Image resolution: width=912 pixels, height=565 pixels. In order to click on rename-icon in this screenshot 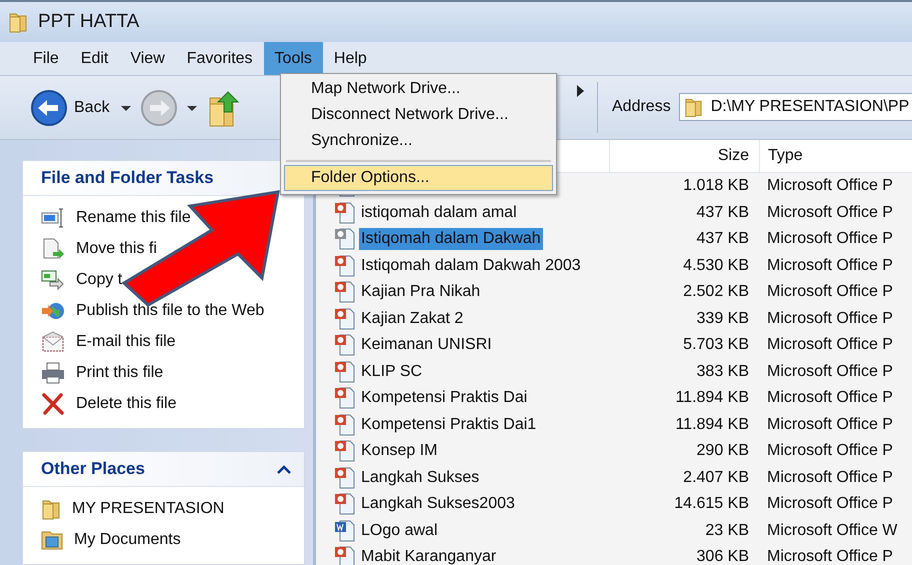, I will do `click(53, 218)`.